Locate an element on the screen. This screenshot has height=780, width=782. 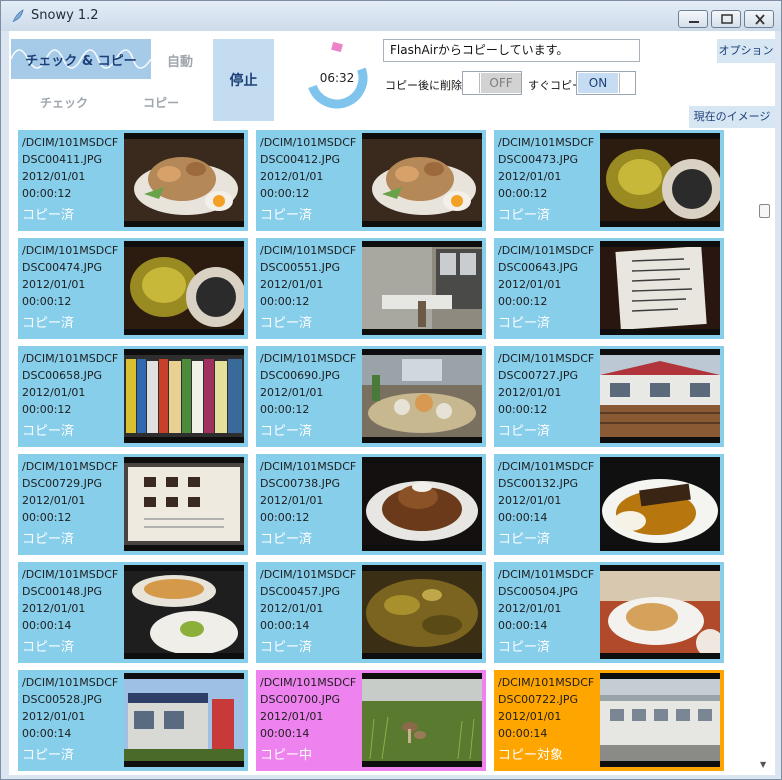
maximize-button is located at coordinates (726, 19).